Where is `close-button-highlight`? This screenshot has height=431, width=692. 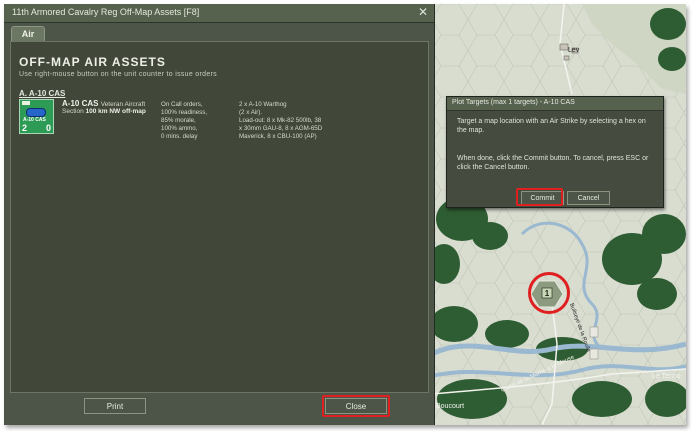 close-button-highlight is located at coordinates (356, 406).